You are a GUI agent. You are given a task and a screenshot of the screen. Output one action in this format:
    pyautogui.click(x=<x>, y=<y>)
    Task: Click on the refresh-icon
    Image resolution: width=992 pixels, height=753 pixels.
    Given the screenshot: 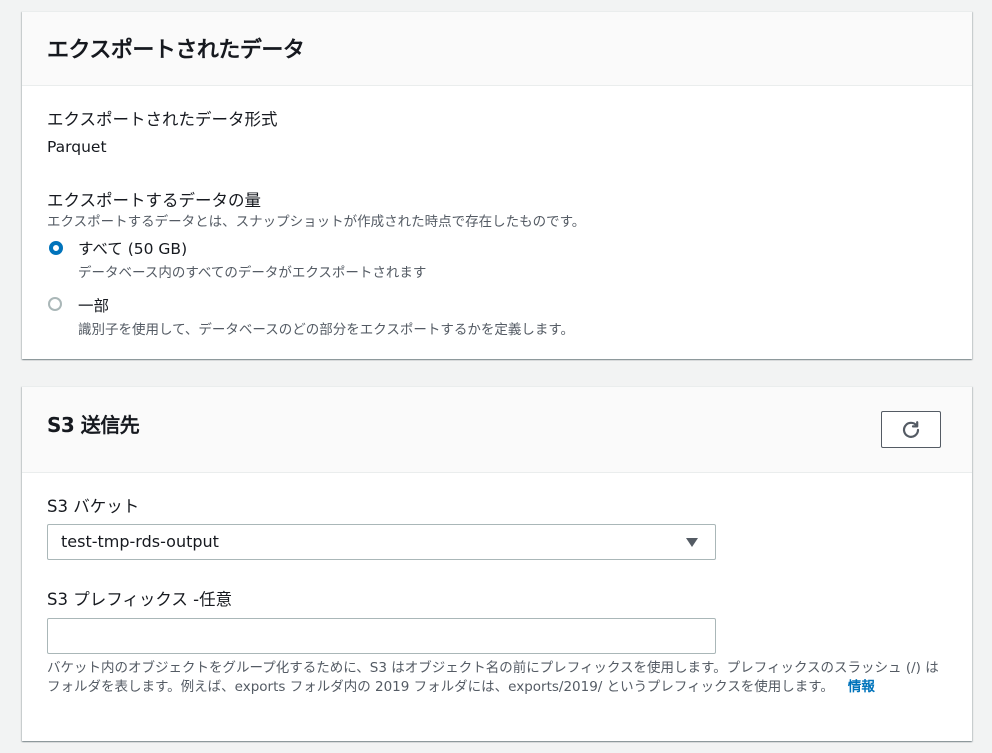 What is the action you would take?
    pyautogui.click(x=911, y=429)
    